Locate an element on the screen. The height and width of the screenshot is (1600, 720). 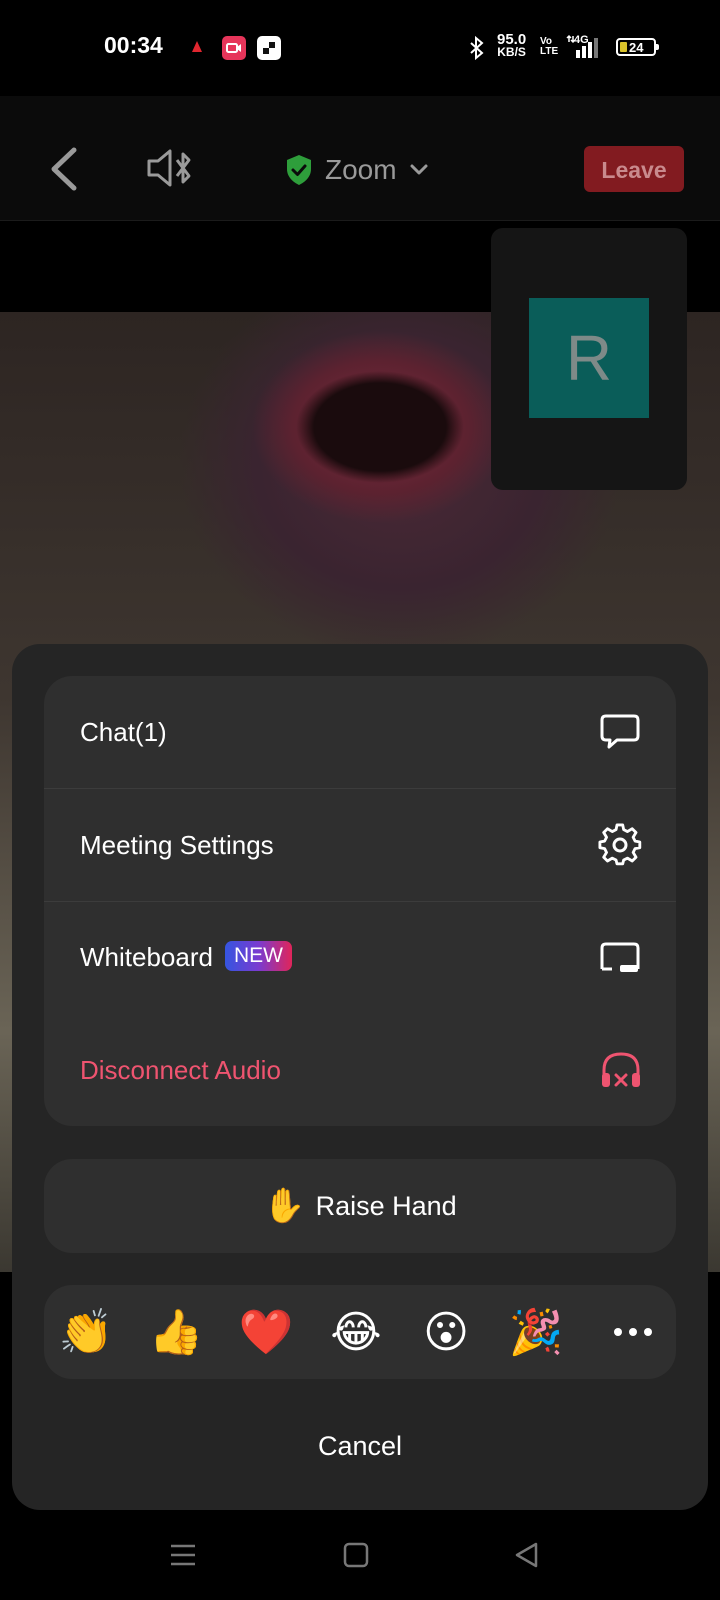
back-button is located at coordinates (64, 169).